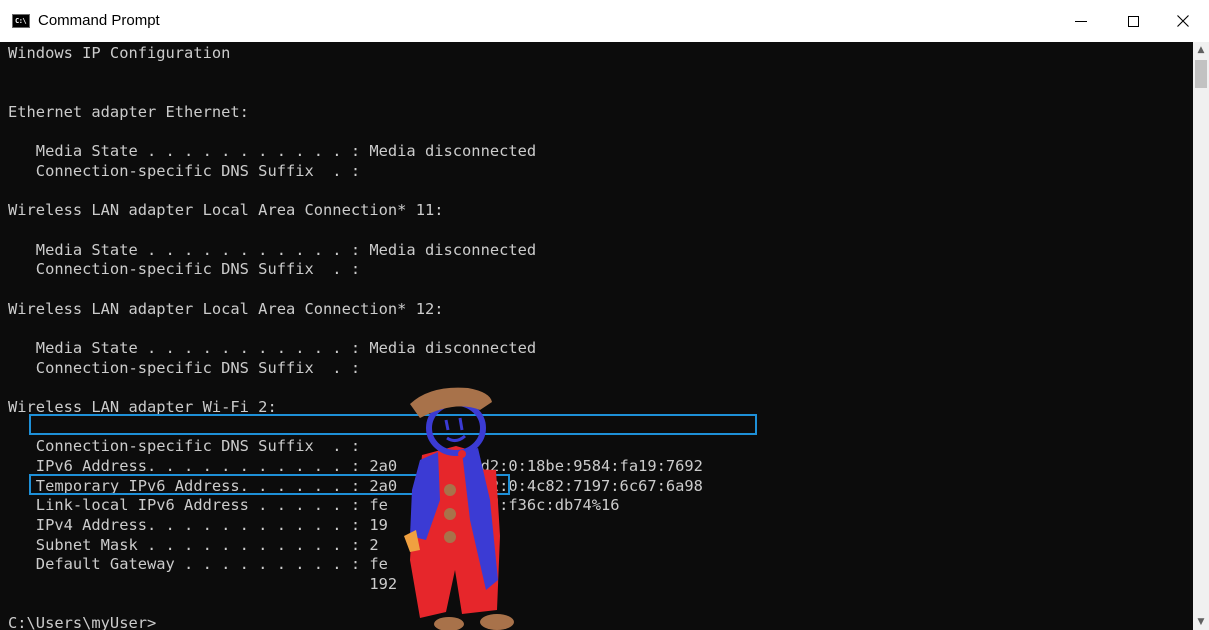  Describe the element at coordinates (497, 622) in the screenshot. I see `doodle-right-foot` at that location.